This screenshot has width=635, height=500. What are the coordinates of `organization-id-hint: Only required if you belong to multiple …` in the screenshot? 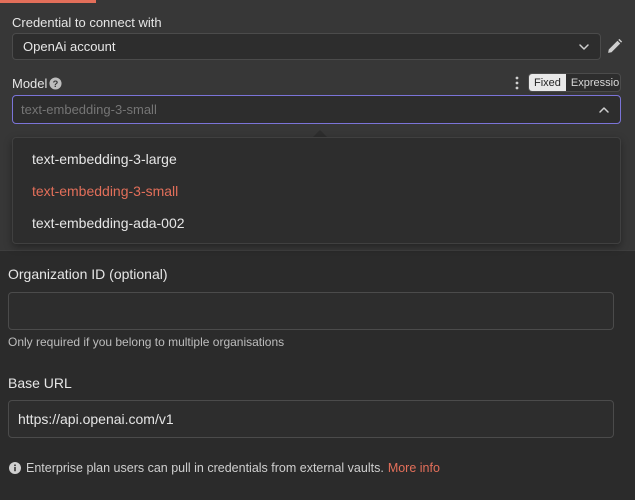 It's located at (146, 342).